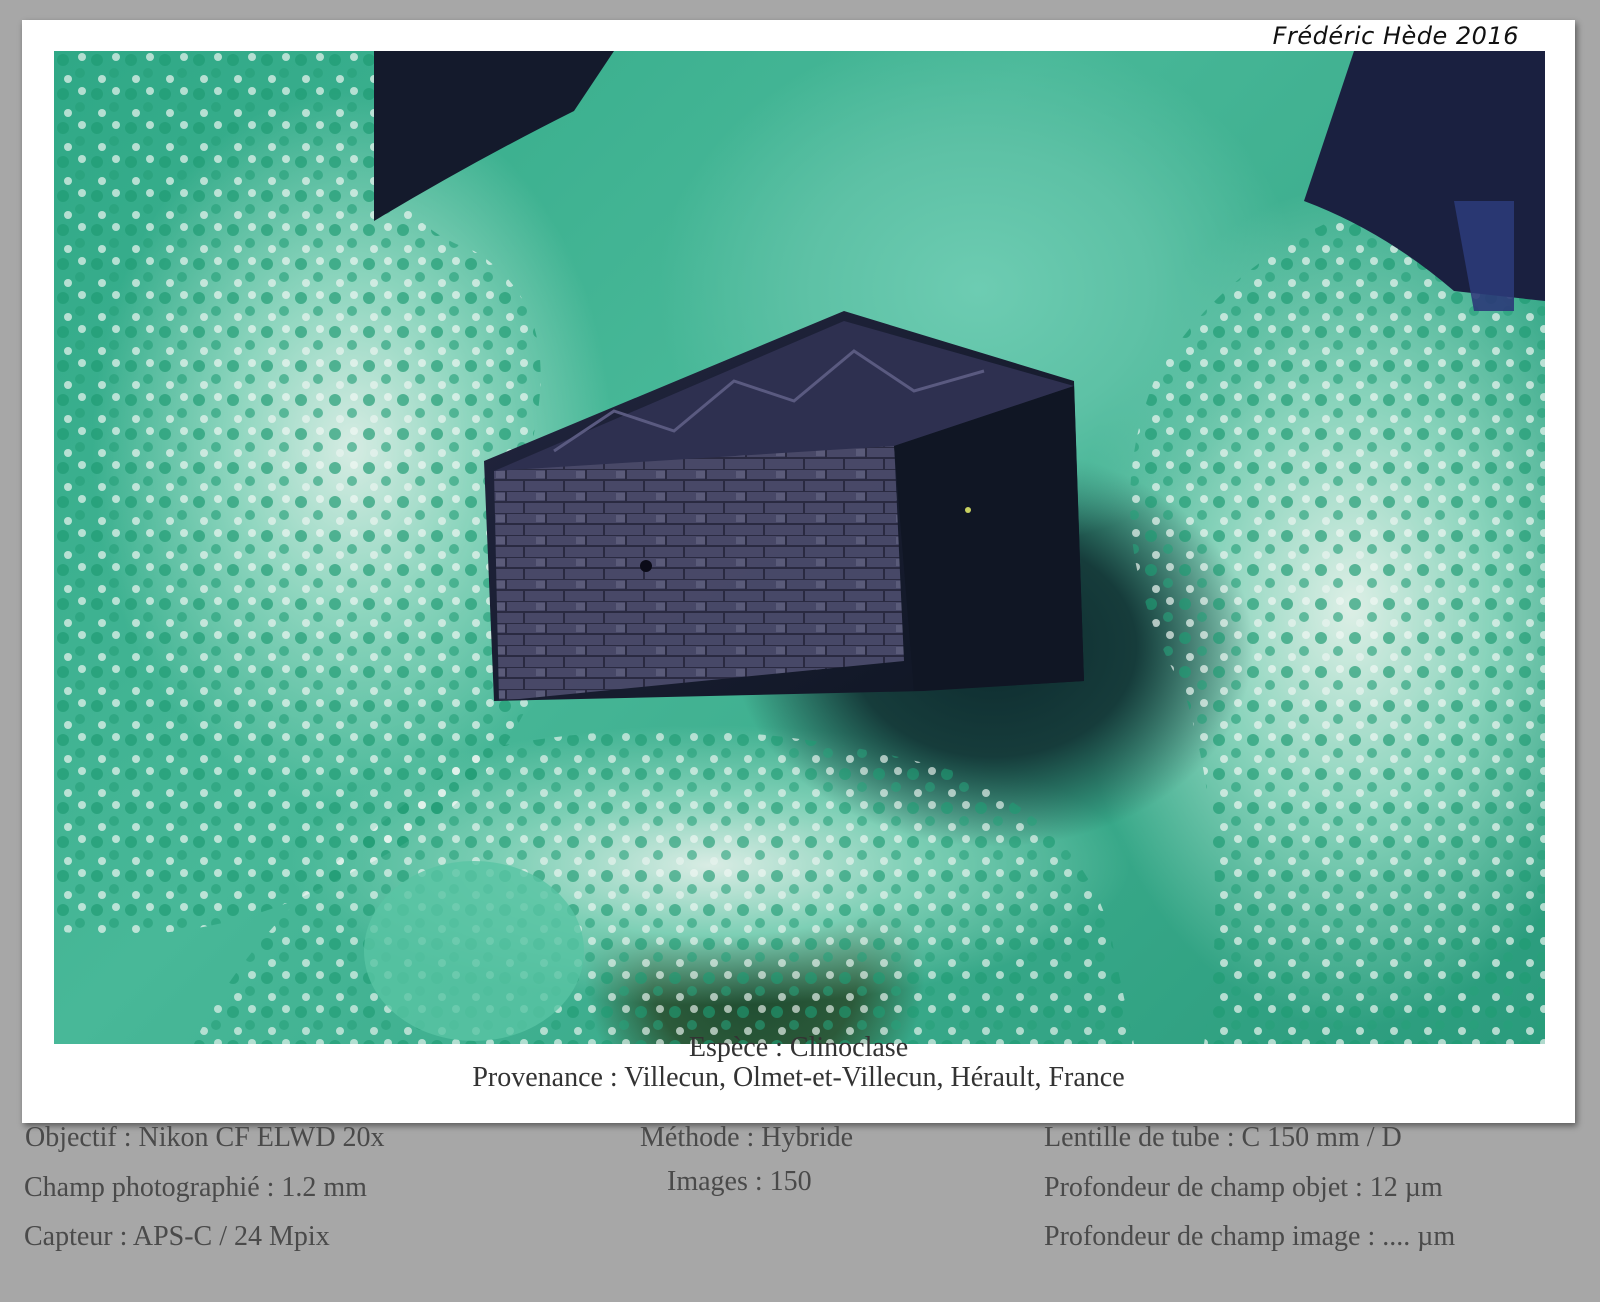  I want to click on spec-method: Méthode : Hybride, so click(747, 1137).